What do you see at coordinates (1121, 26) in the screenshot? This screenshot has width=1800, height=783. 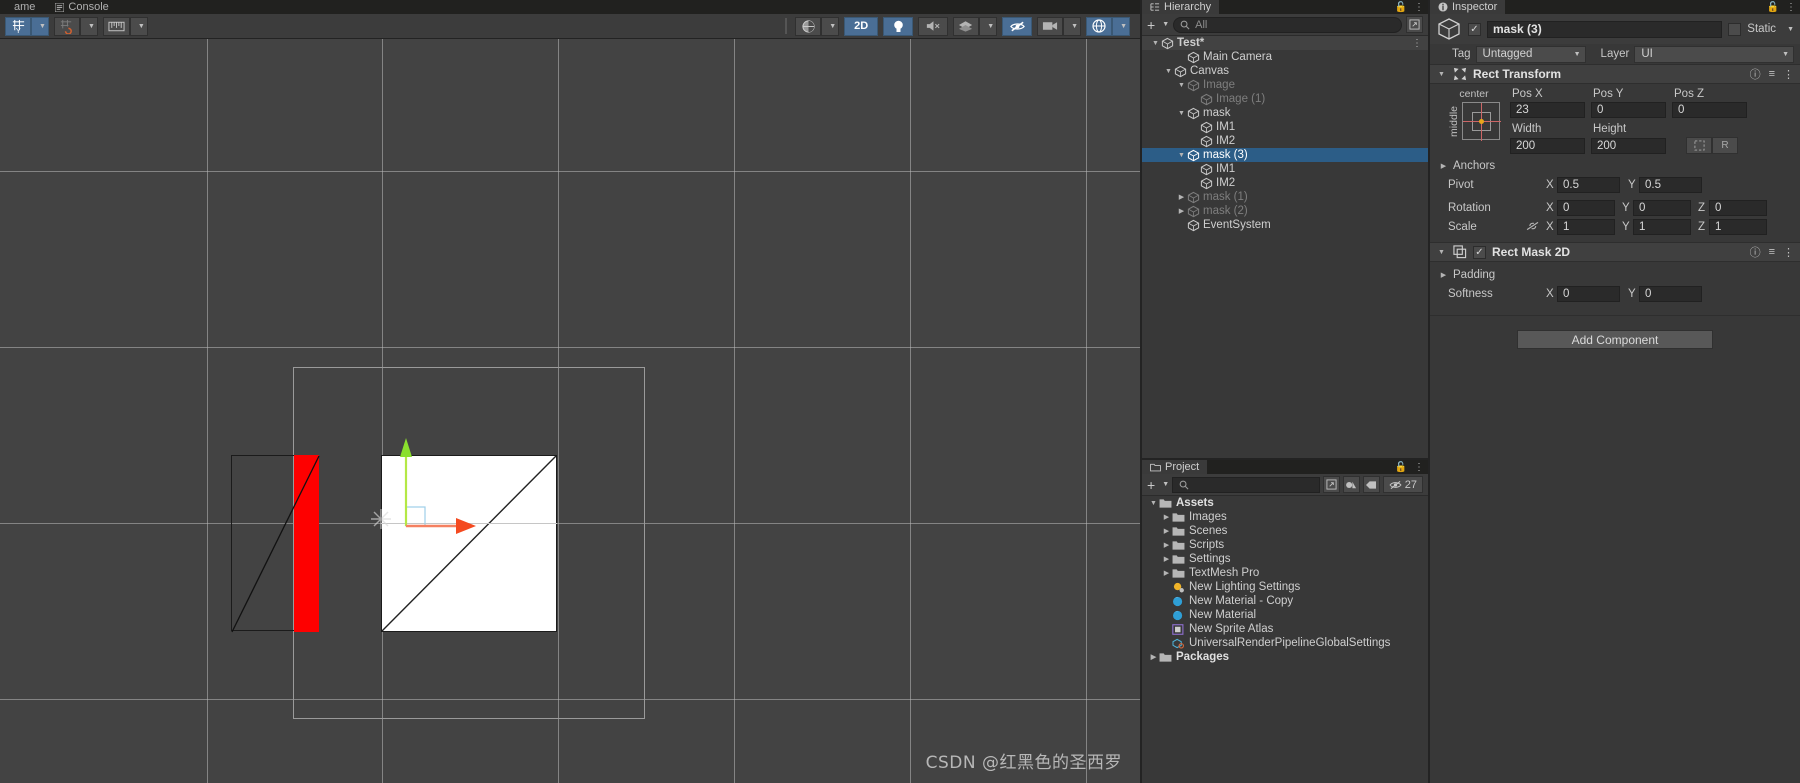 I see `gizmos-dropdown: ▼` at bounding box center [1121, 26].